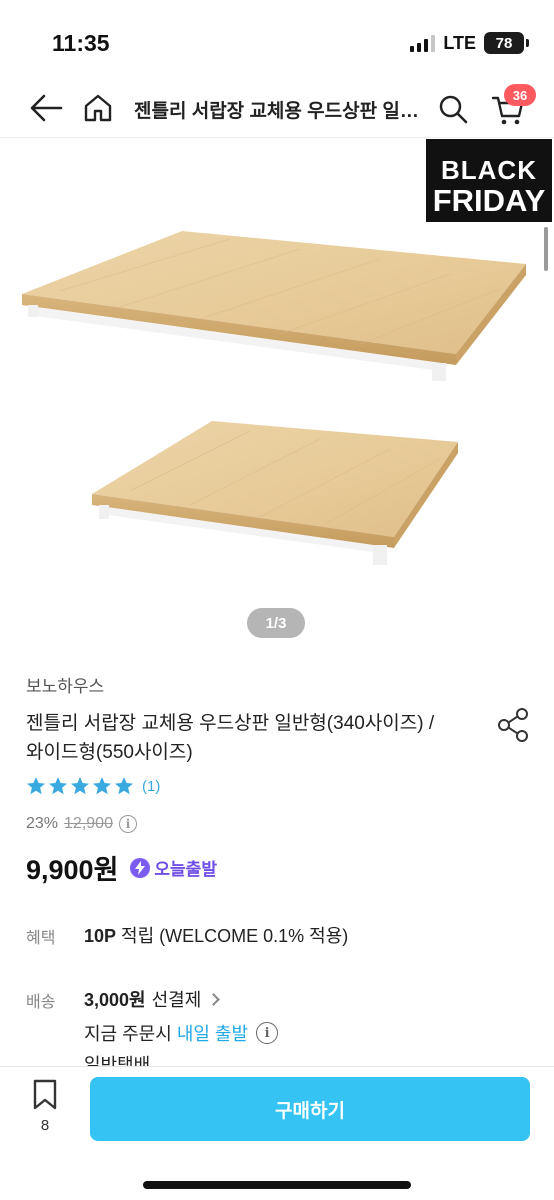  I want to click on lightning-icon, so click(140, 867).